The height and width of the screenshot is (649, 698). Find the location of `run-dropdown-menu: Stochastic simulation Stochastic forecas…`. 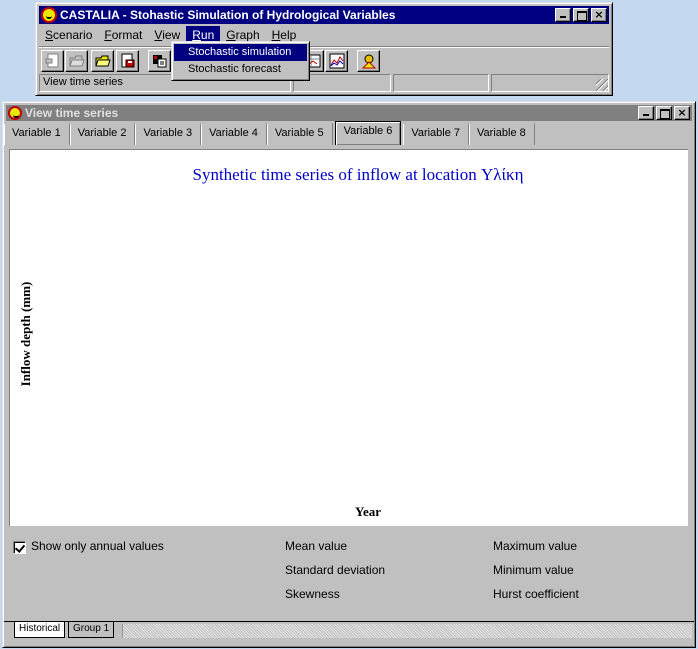

run-dropdown-menu: Stochastic simulation Stochastic forecas… is located at coordinates (240, 61).